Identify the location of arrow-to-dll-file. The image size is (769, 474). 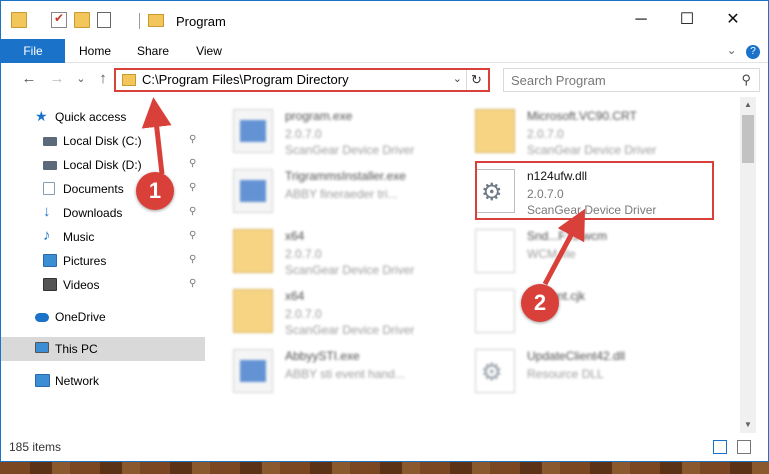
(564, 247).